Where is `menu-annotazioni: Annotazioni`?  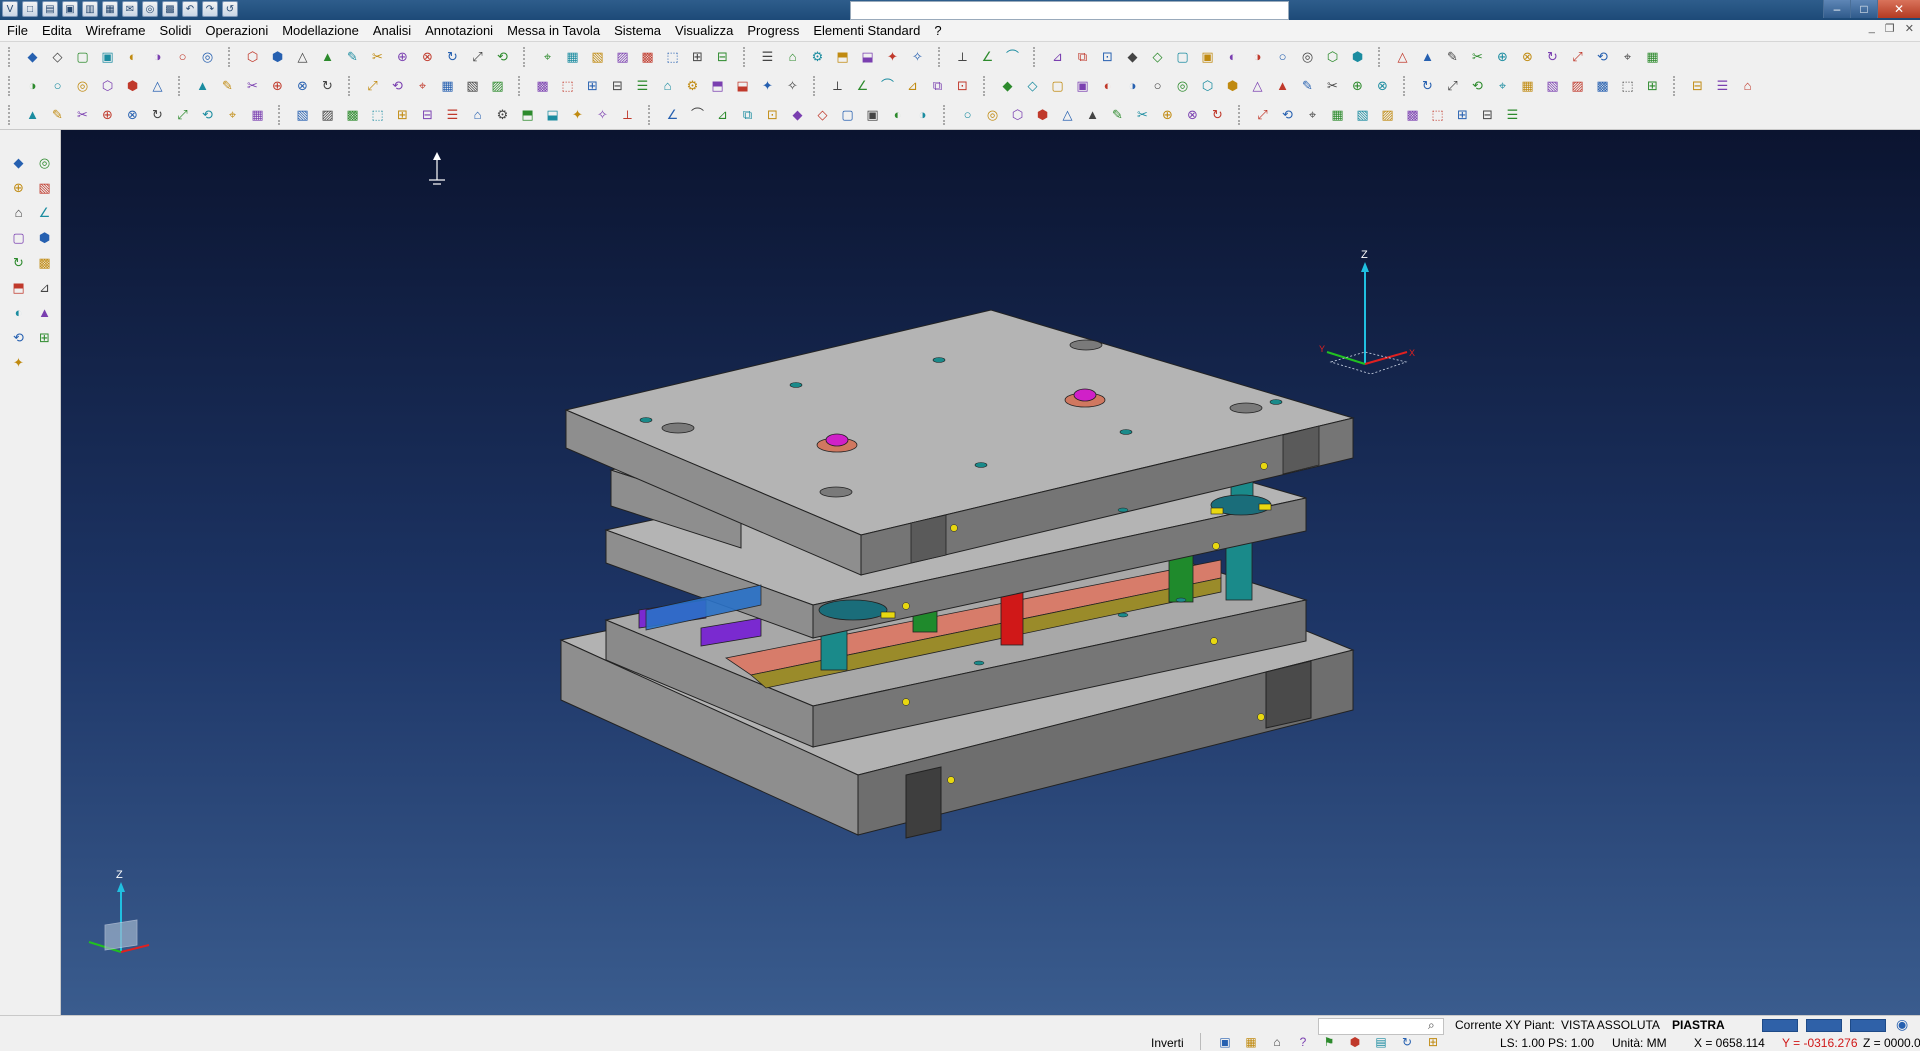
menu-annotazioni: Annotazioni is located at coordinates (459, 30).